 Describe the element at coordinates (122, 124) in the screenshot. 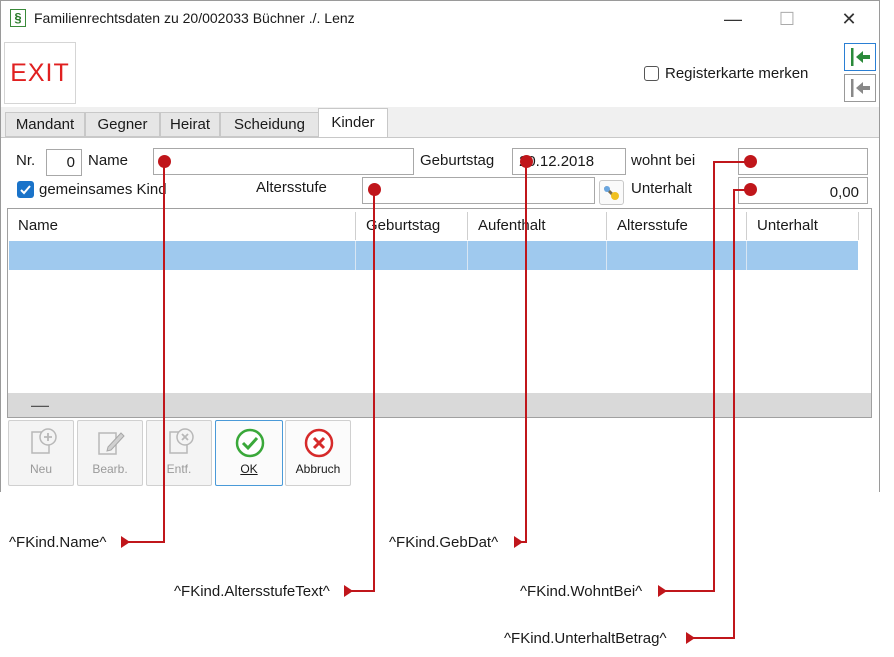

I see `tab-gegner: Gegner` at that location.